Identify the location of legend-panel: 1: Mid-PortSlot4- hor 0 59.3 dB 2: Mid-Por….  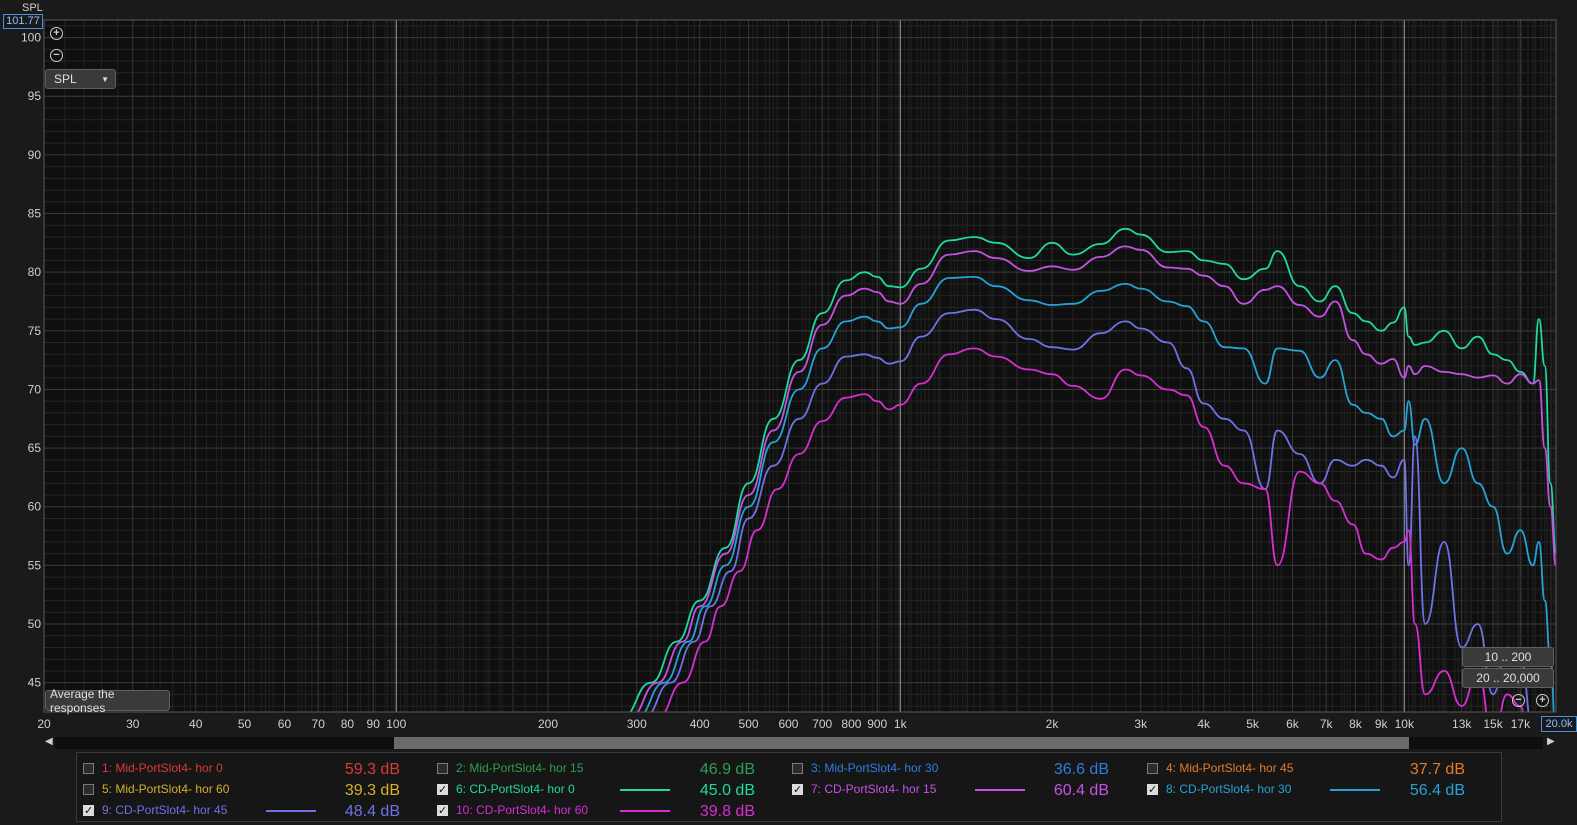
(789, 787).